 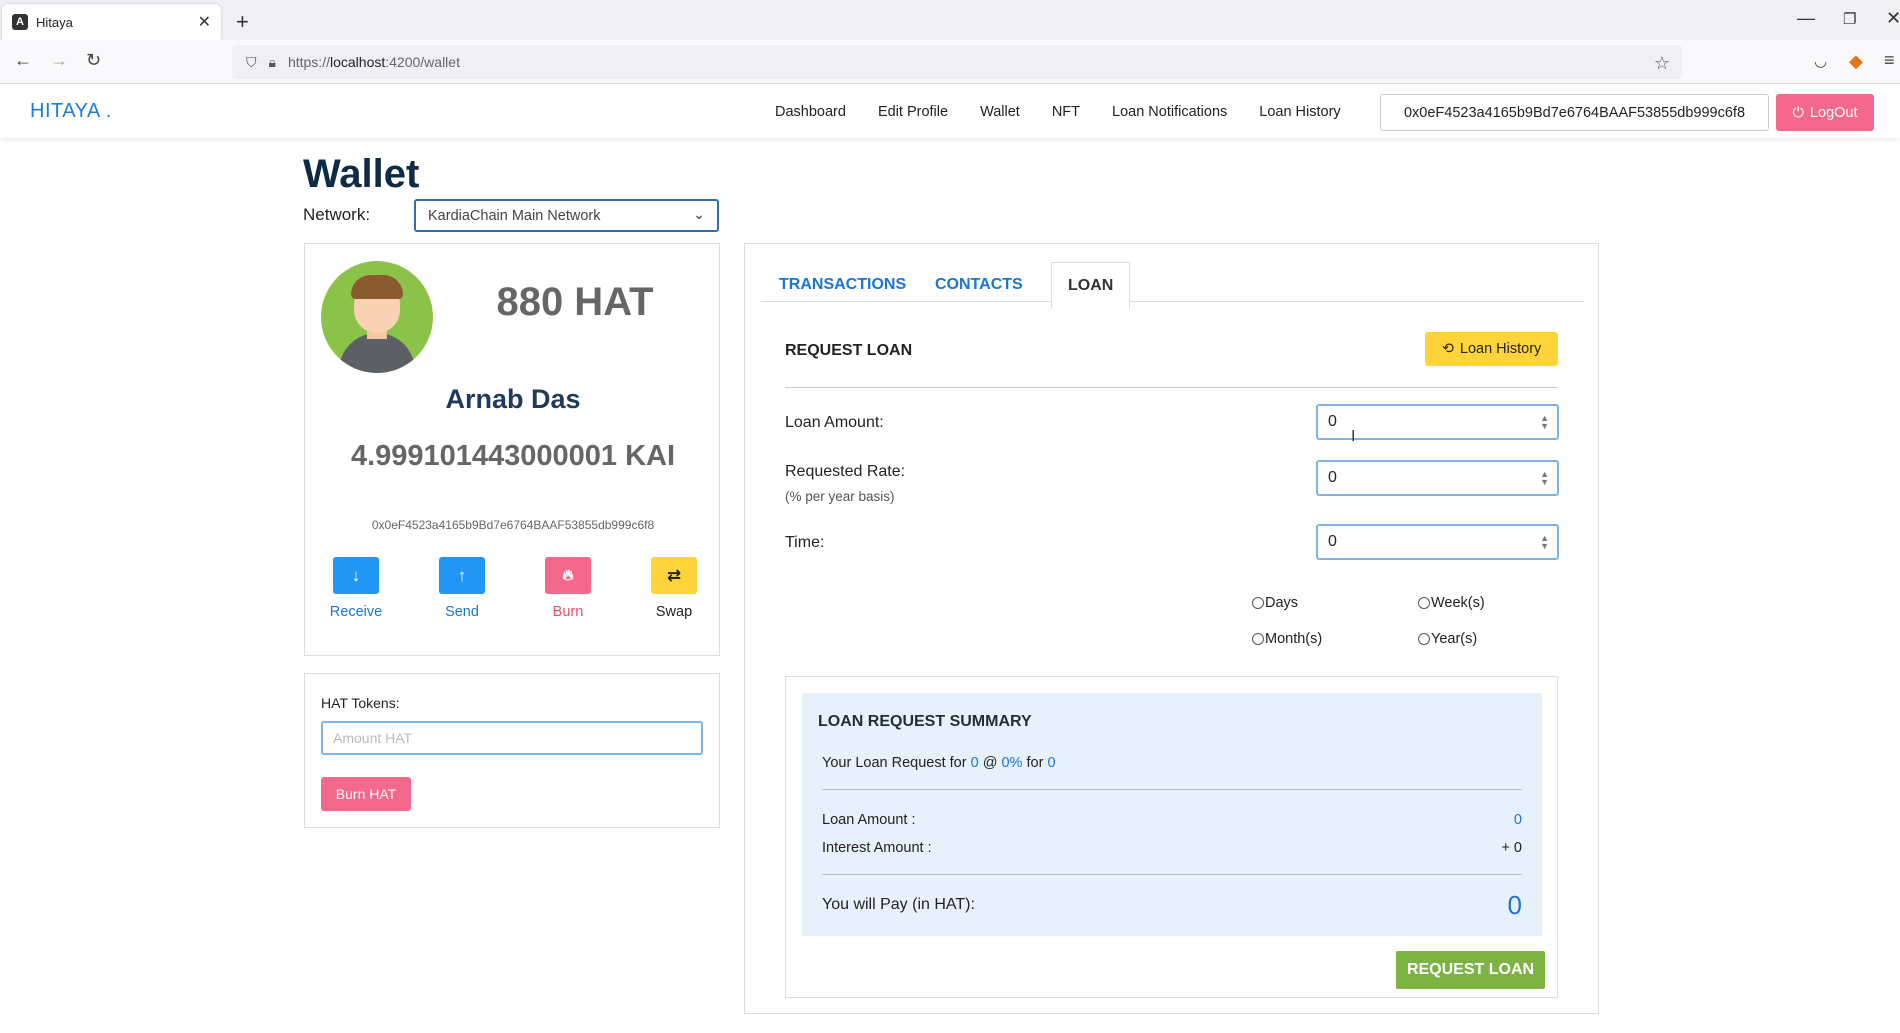 What do you see at coordinates (1332, 421) in the screenshot?
I see `loan-amount-value: 0` at bounding box center [1332, 421].